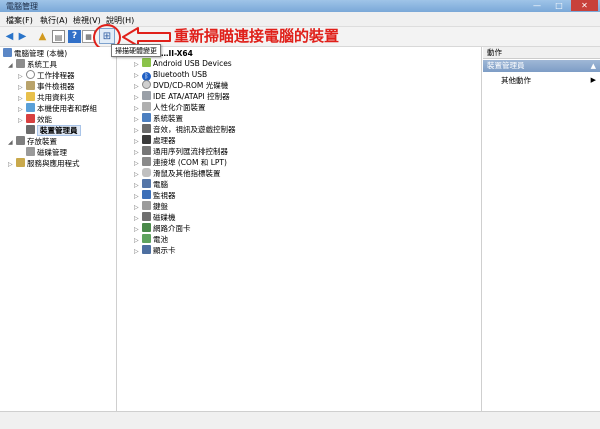 This screenshot has width=600, height=429. What do you see at coordinates (32, 141) in the screenshot?
I see `tree-item-storage: ◢ 存放裝置` at bounding box center [32, 141].